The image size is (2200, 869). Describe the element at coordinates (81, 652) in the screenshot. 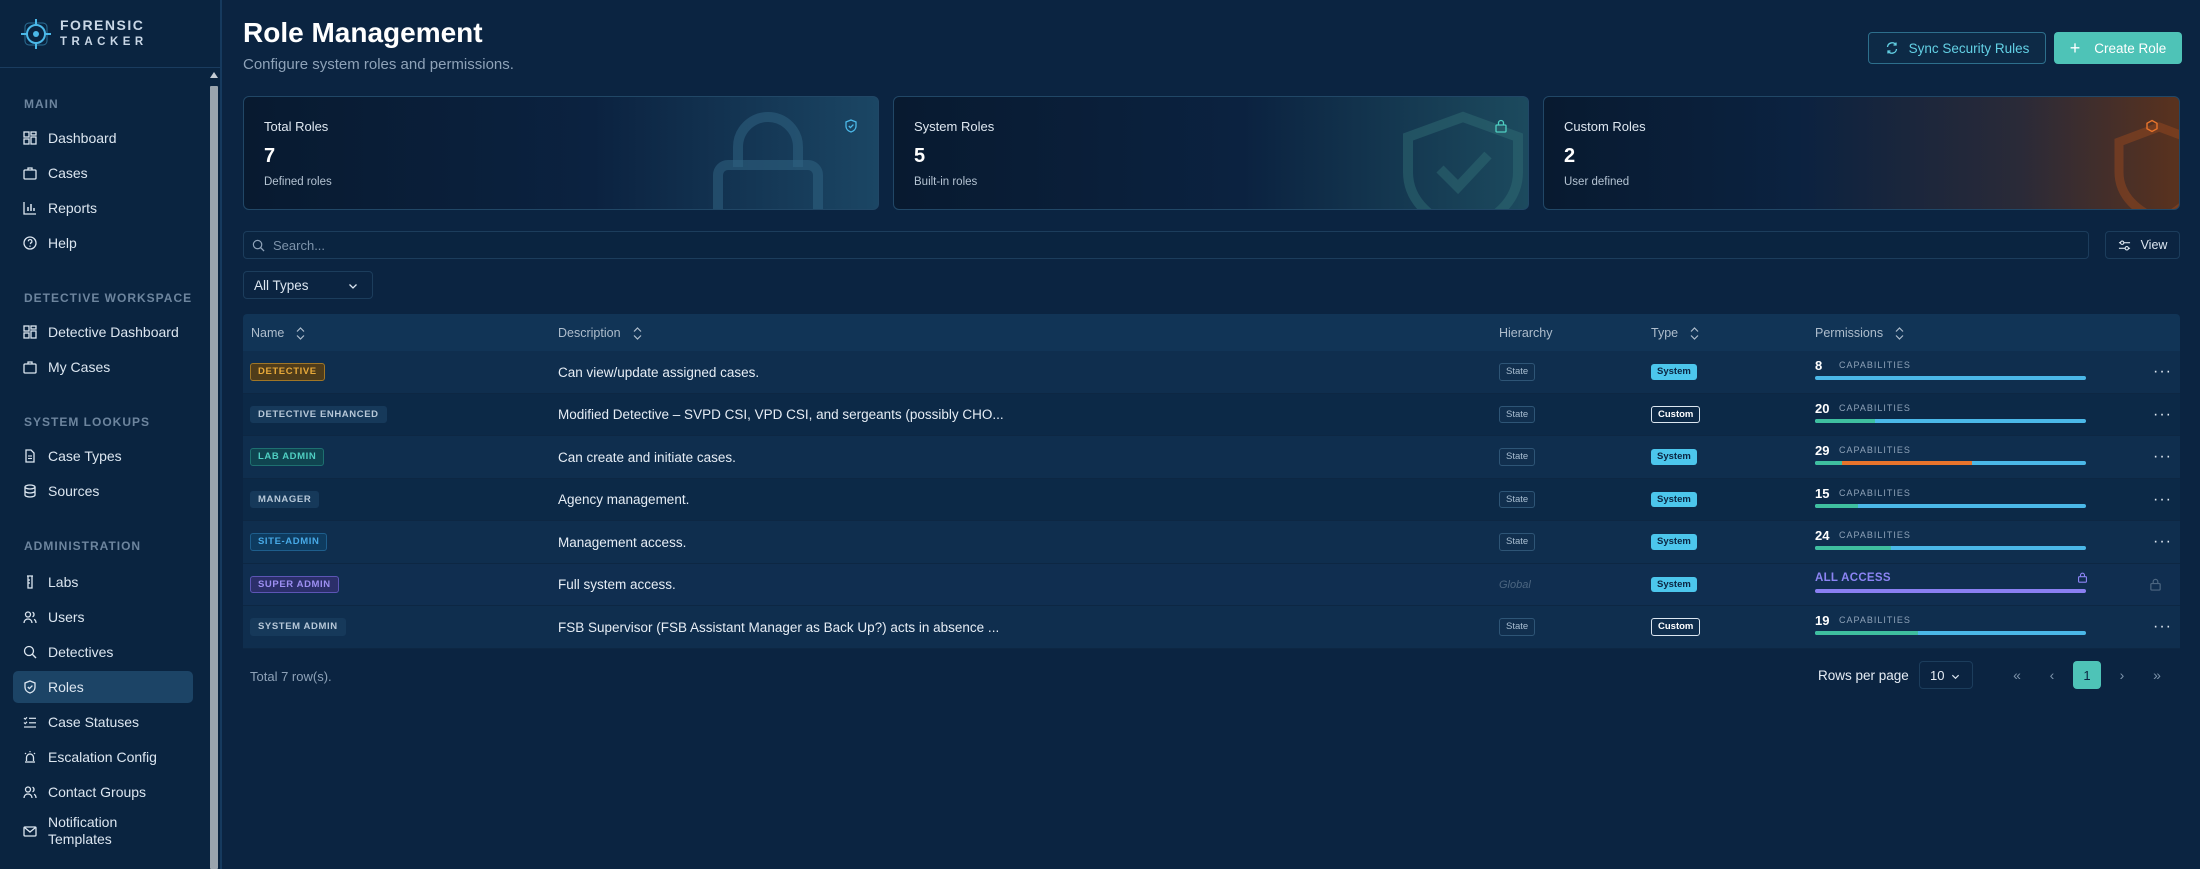

I see `sidebar-item-label: Detectives` at that location.